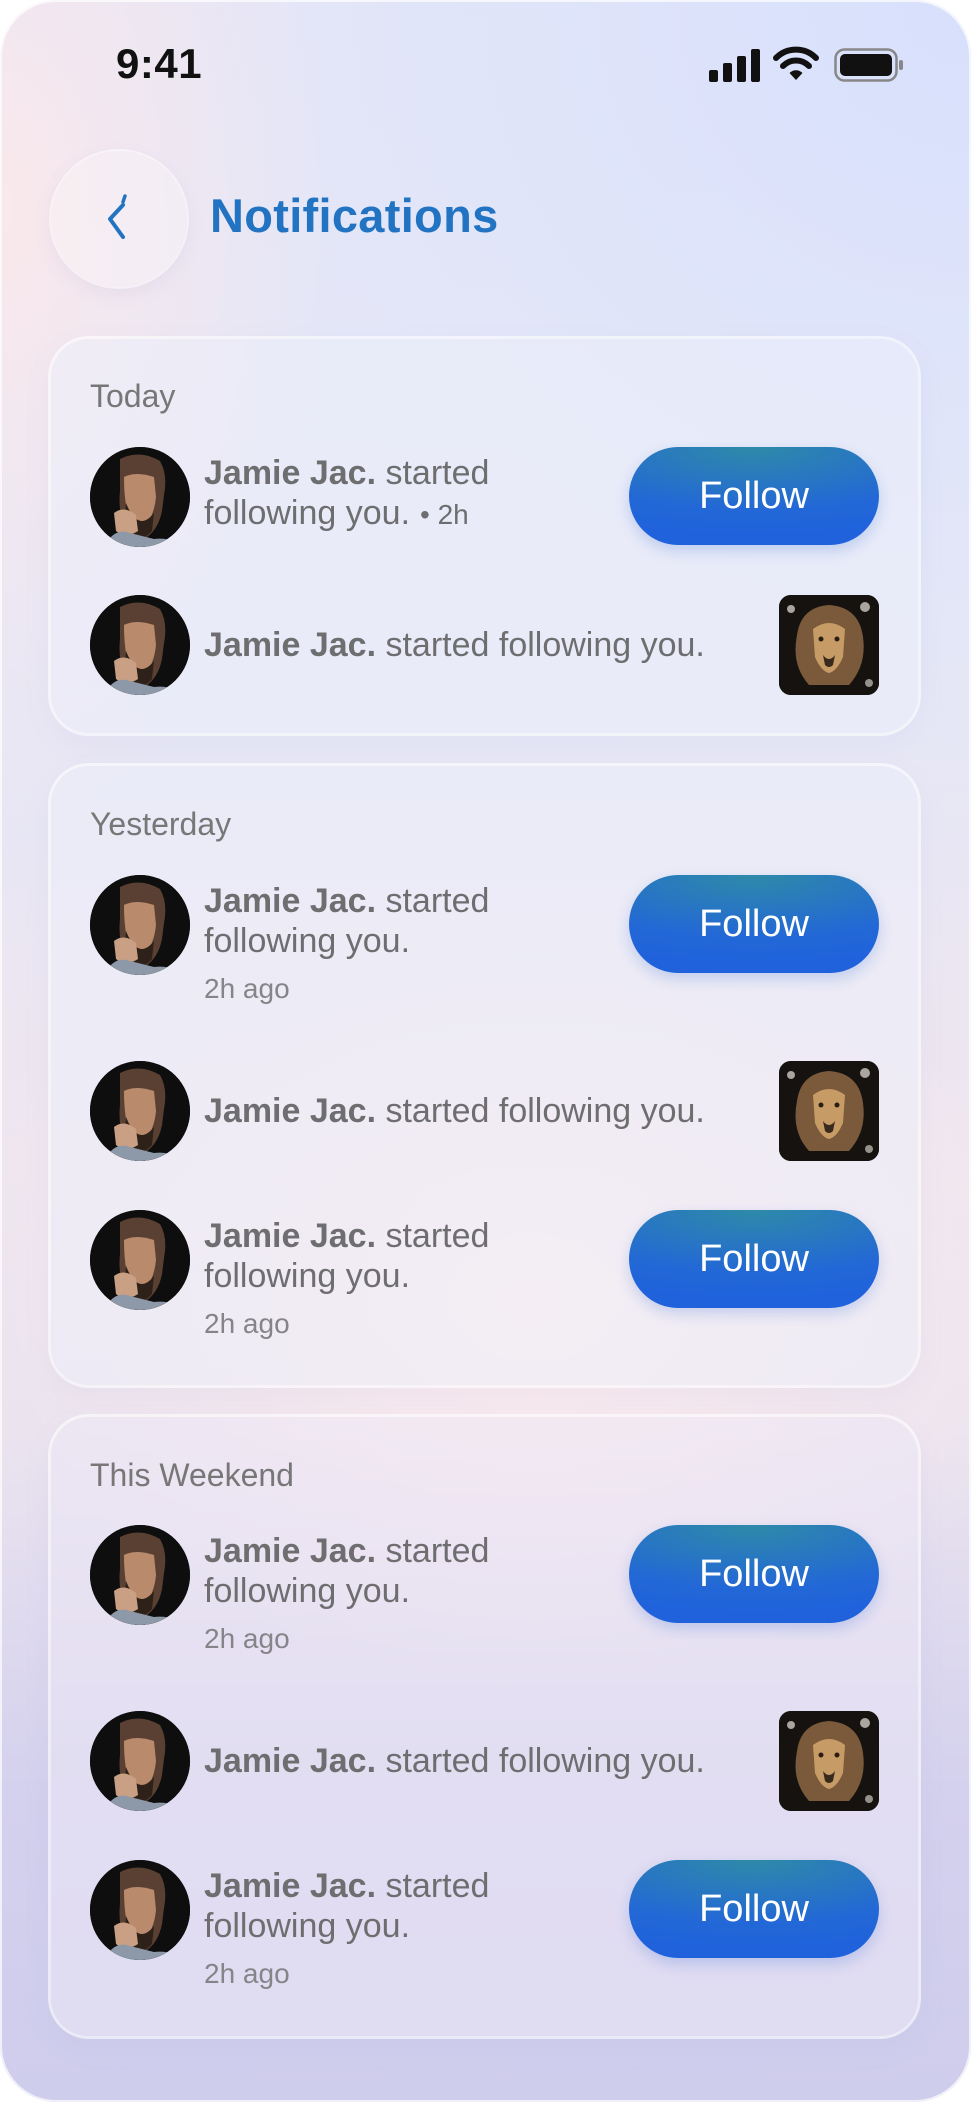 The image size is (971, 2102). What do you see at coordinates (192, 1475) in the screenshot?
I see `section-label: This Weekend` at bounding box center [192, 1475].